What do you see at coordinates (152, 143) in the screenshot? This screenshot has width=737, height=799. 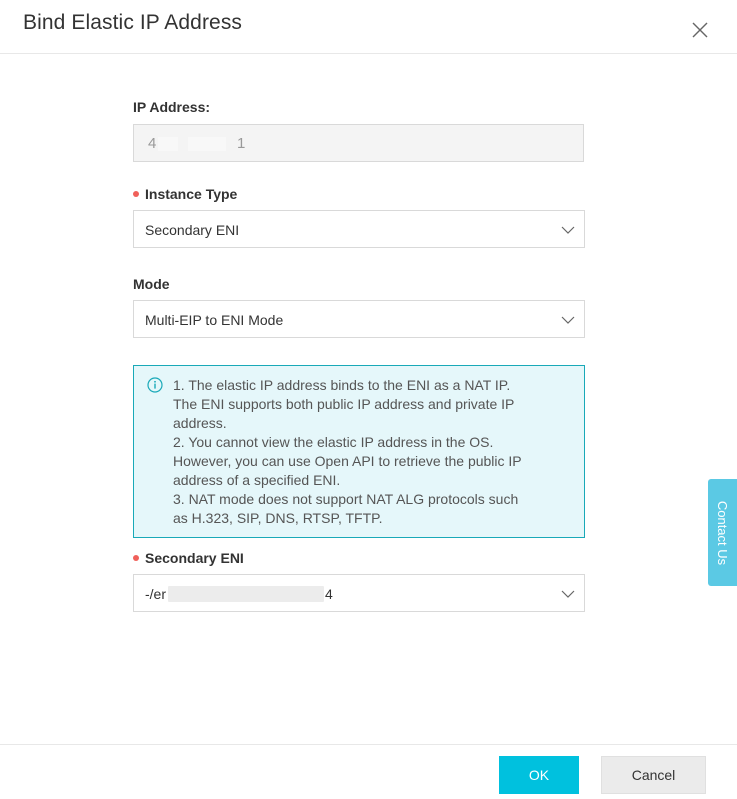 I see `ip-address-value-start: 4` at bounding box center [152, 143].